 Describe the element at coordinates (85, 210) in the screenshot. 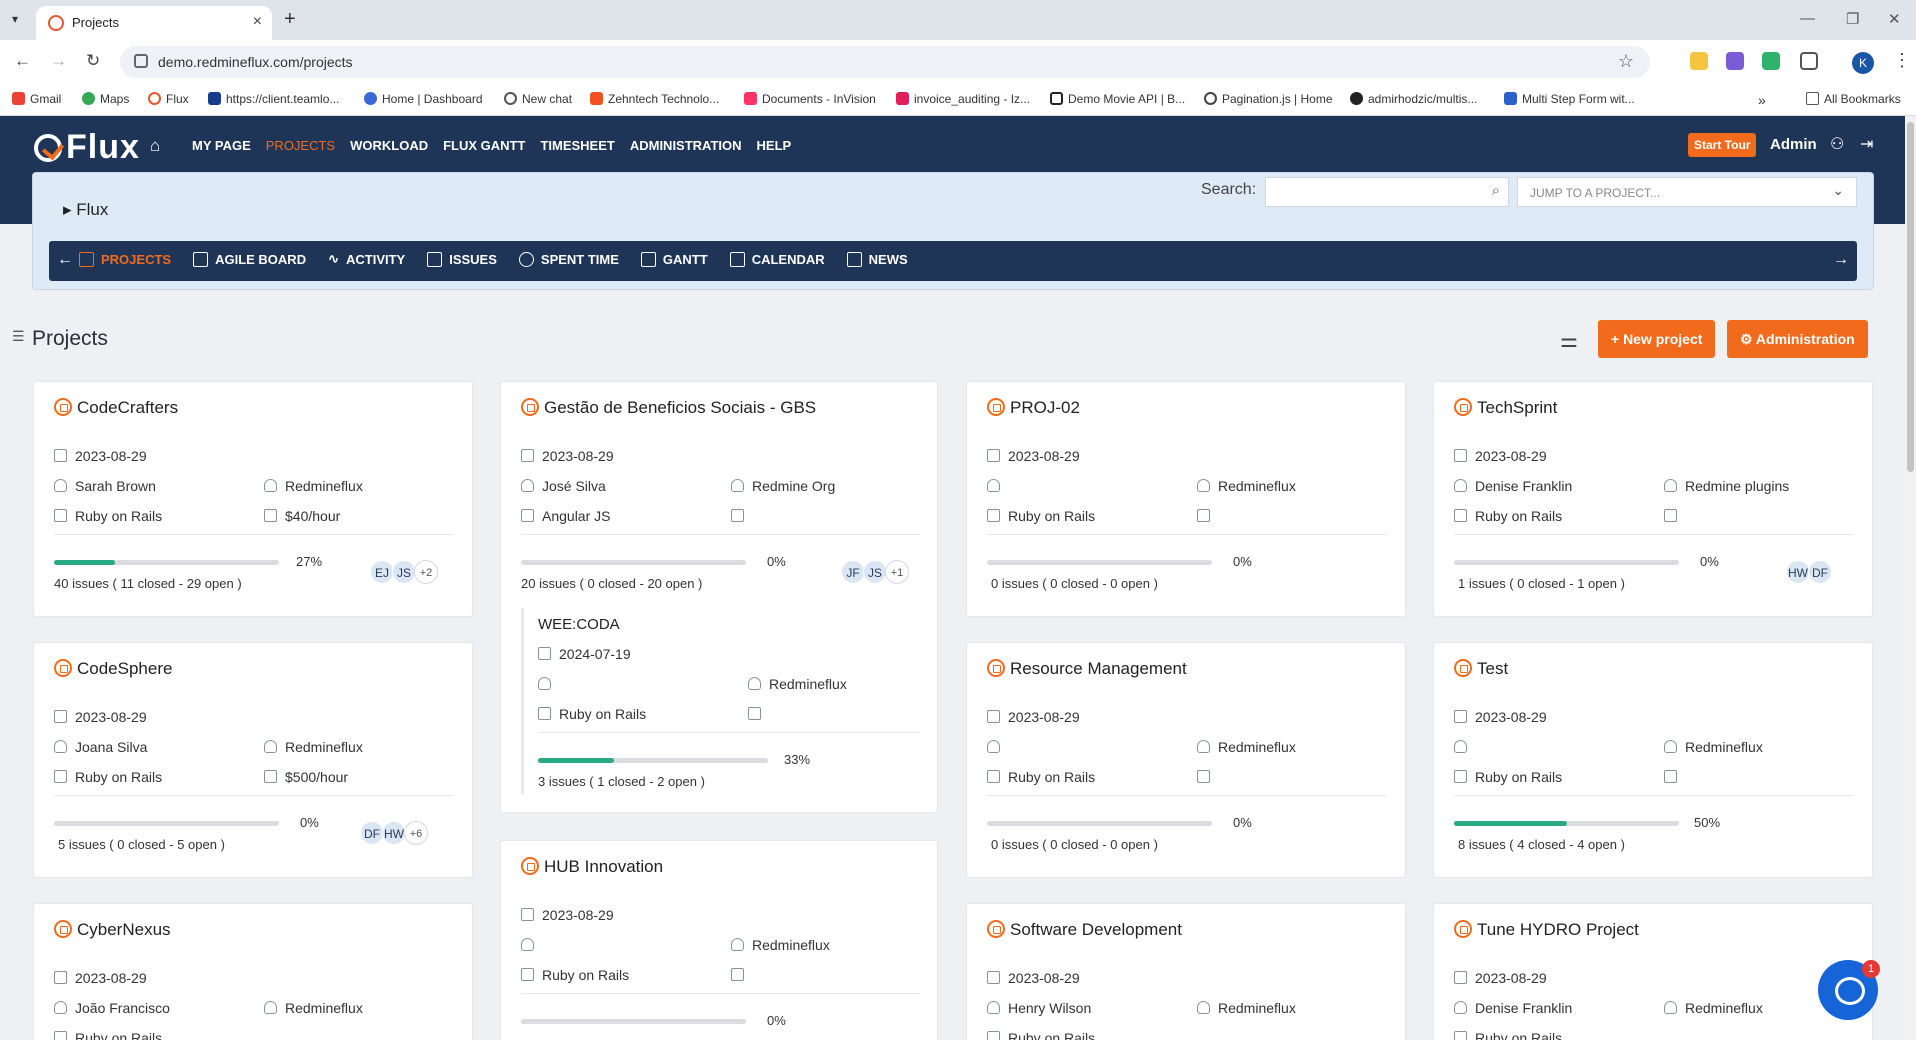

I see `project-name: ▸ Flux` at that location.